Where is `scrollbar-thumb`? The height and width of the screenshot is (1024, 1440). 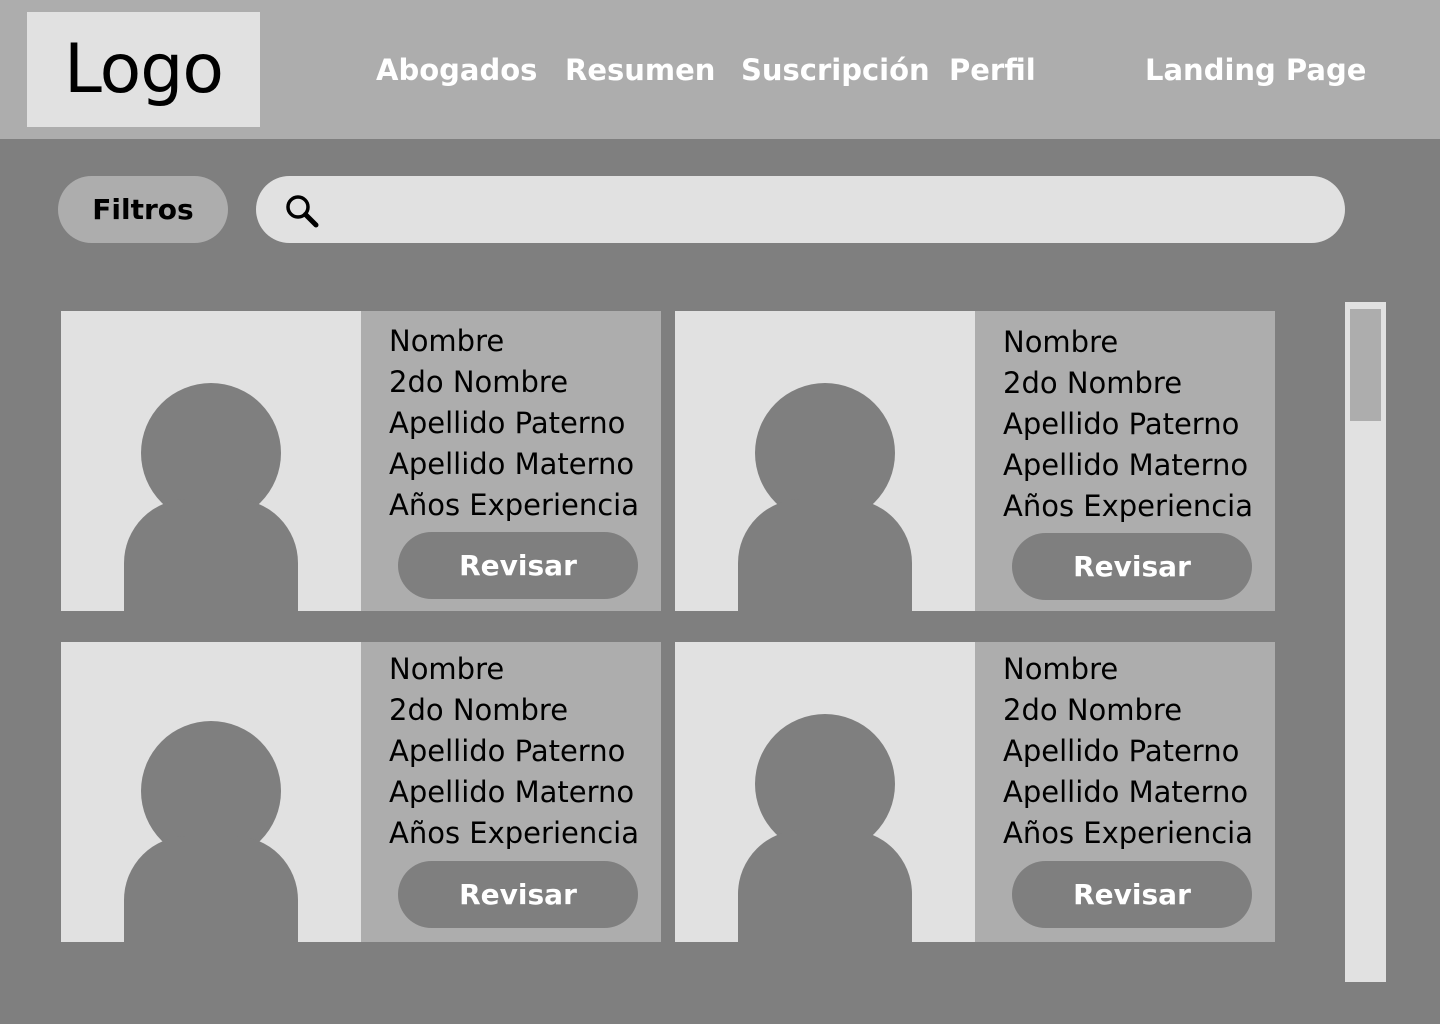
scrollbar-thumb is located at coordinates (1365, 365).